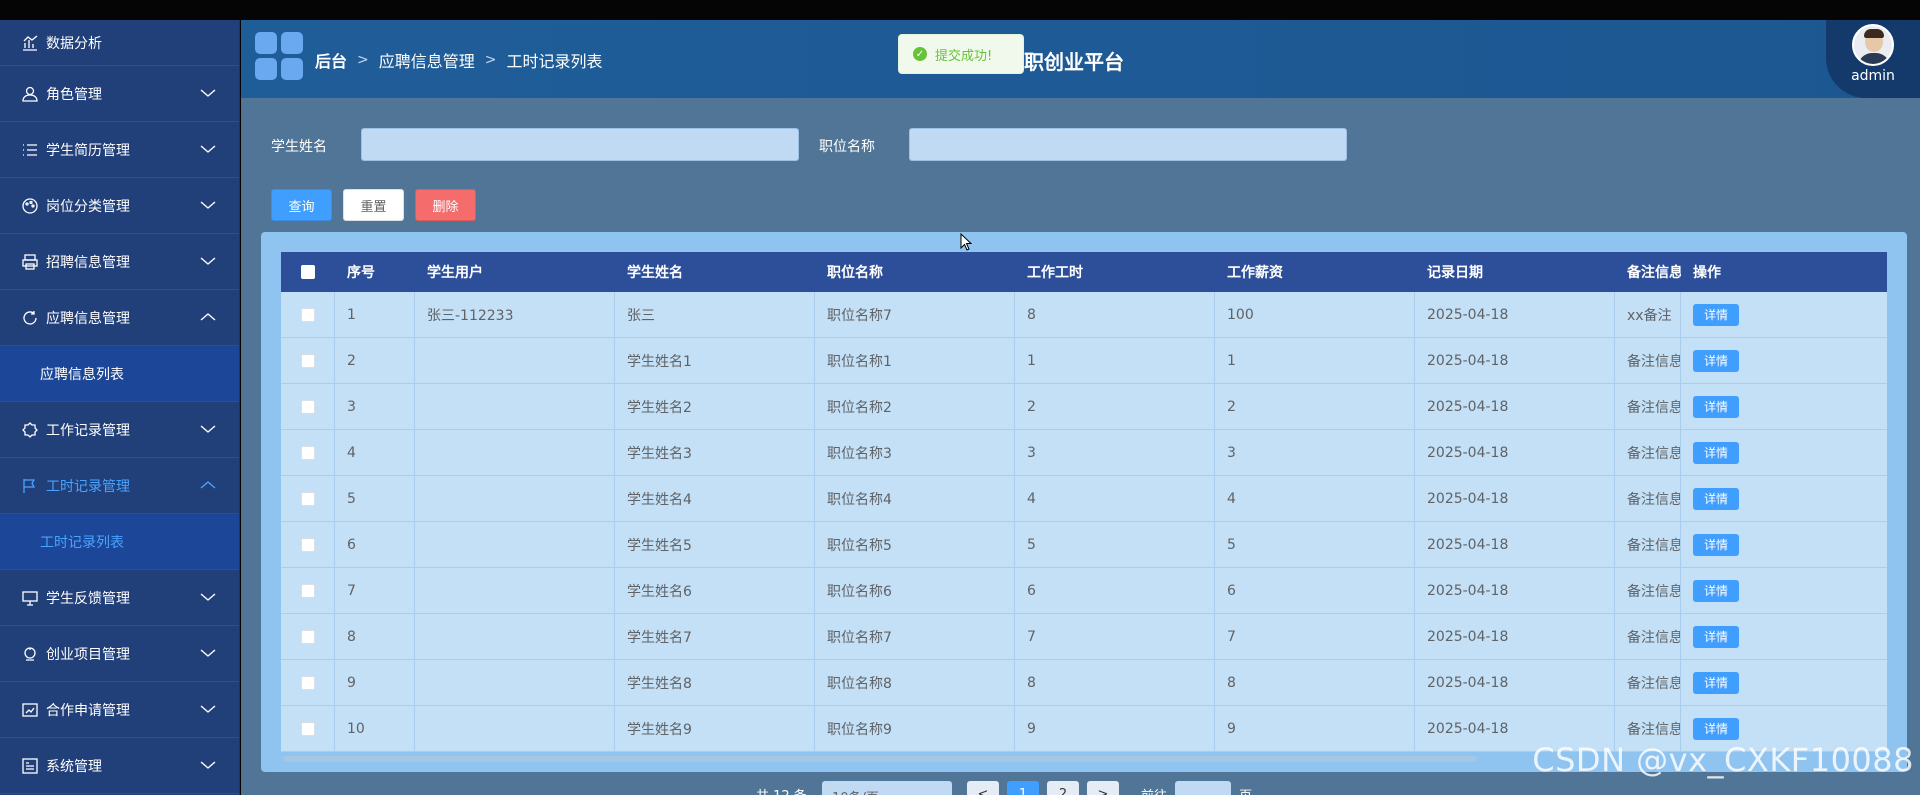 This screenshot has width=1920, height=795. I want to click on goto-page-input, so click(1203, 788).